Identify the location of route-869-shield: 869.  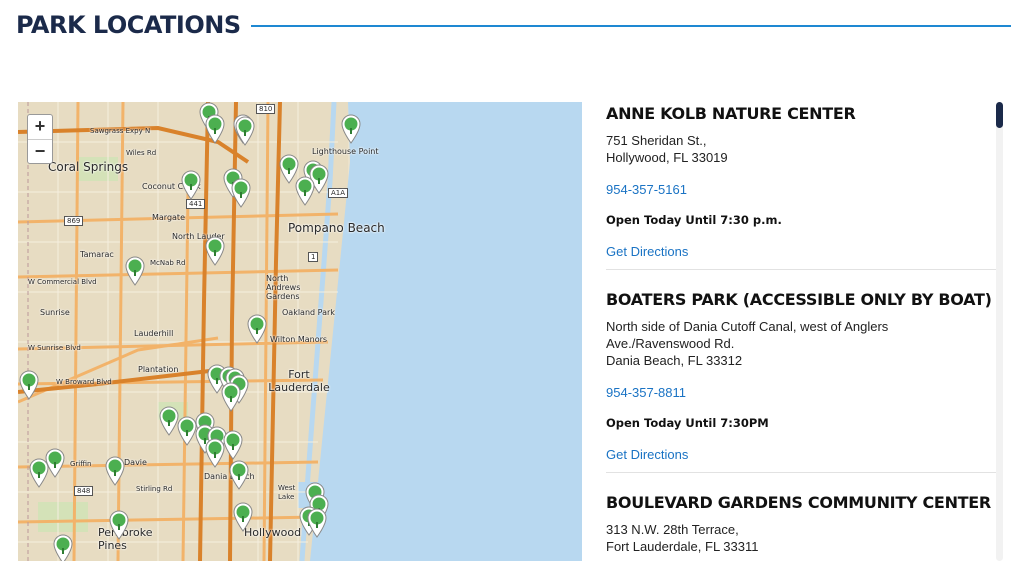
(74, 221).